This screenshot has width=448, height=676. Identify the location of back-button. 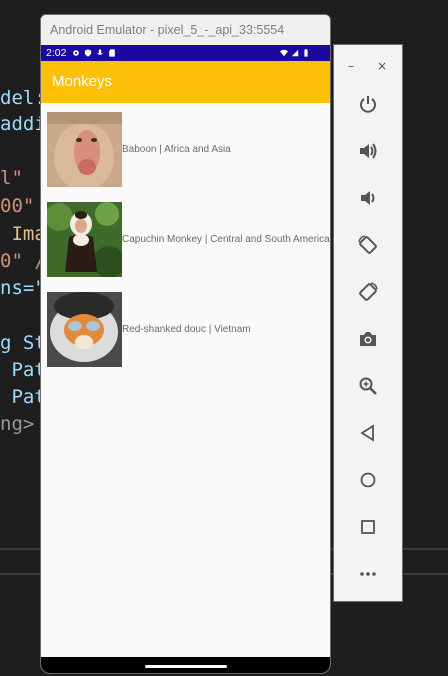
(368, 433).